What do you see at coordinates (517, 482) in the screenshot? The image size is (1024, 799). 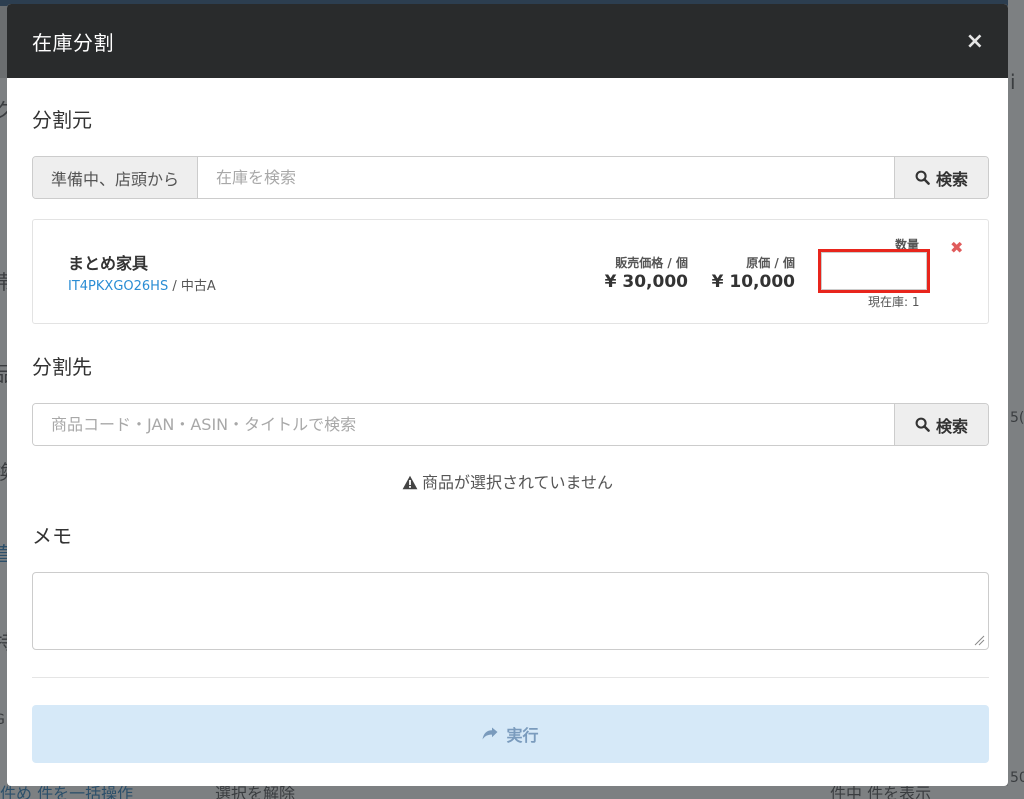 I see `no-product-message: 商品が選択されていません` at bounding box center [517, 482].